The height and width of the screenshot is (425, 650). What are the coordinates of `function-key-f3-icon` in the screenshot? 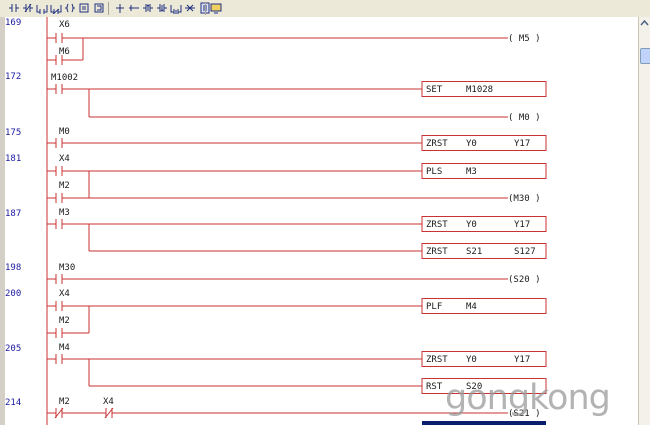 It's located at (84, 8).